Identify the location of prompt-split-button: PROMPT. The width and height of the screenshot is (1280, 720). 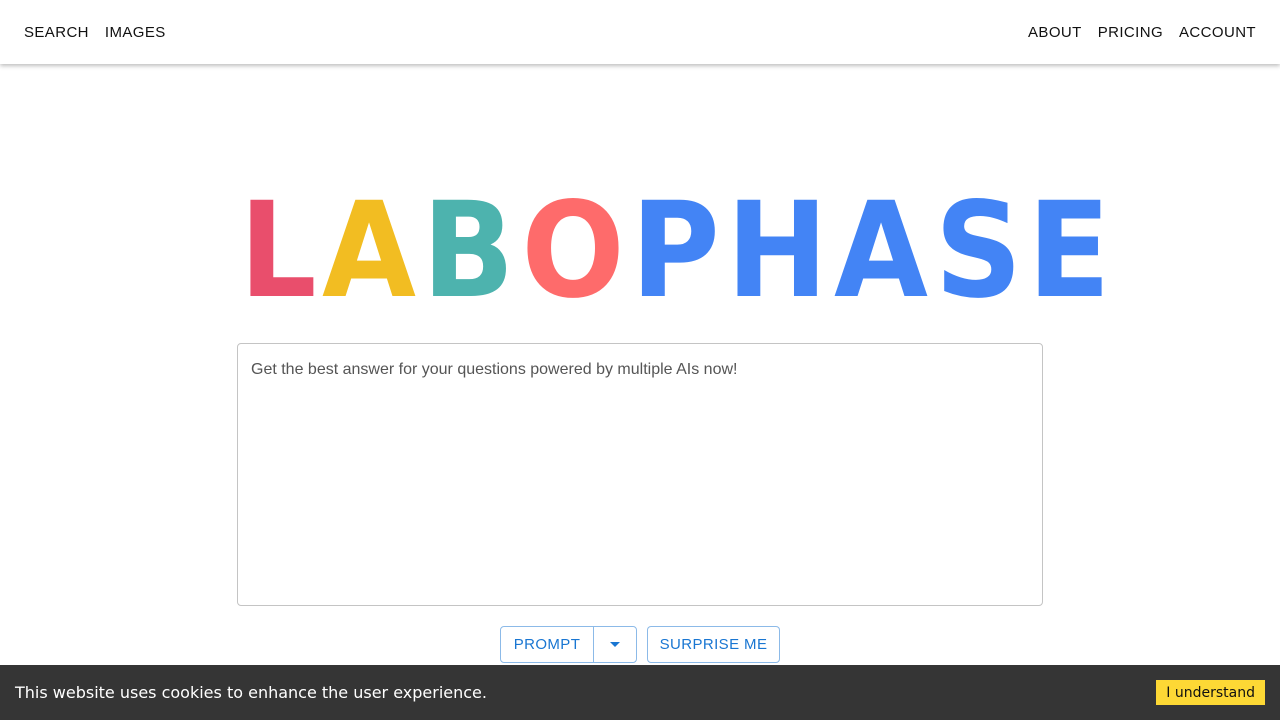
(568, 644).